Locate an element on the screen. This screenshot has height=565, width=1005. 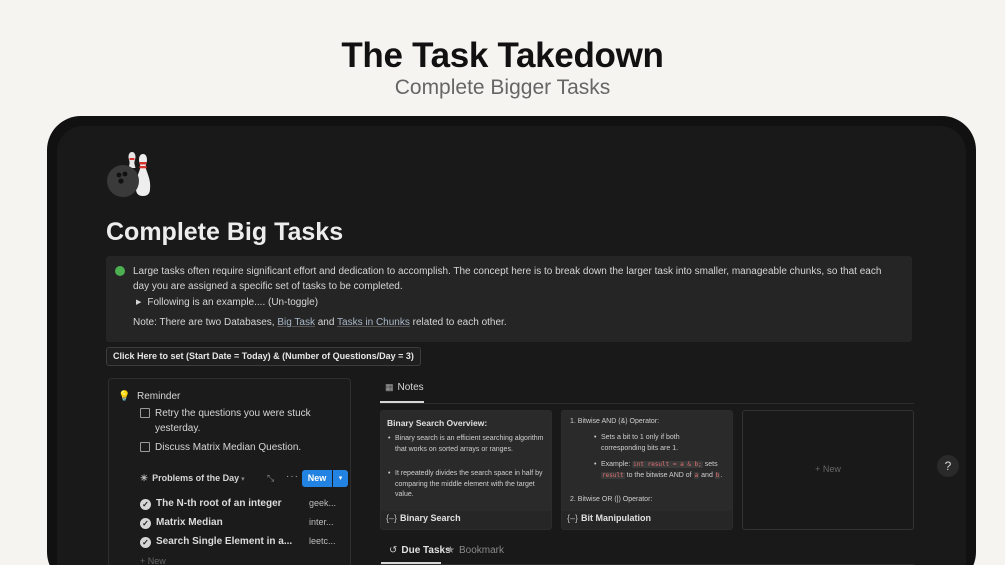
page-title: Complete Big Tasks is located at coordinates (225, 232).